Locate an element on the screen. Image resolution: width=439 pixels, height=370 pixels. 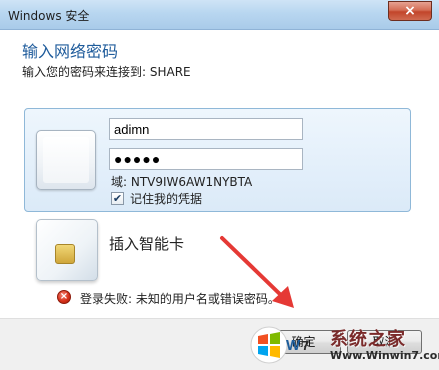
close-button: × is located at coordinates (410, 11).